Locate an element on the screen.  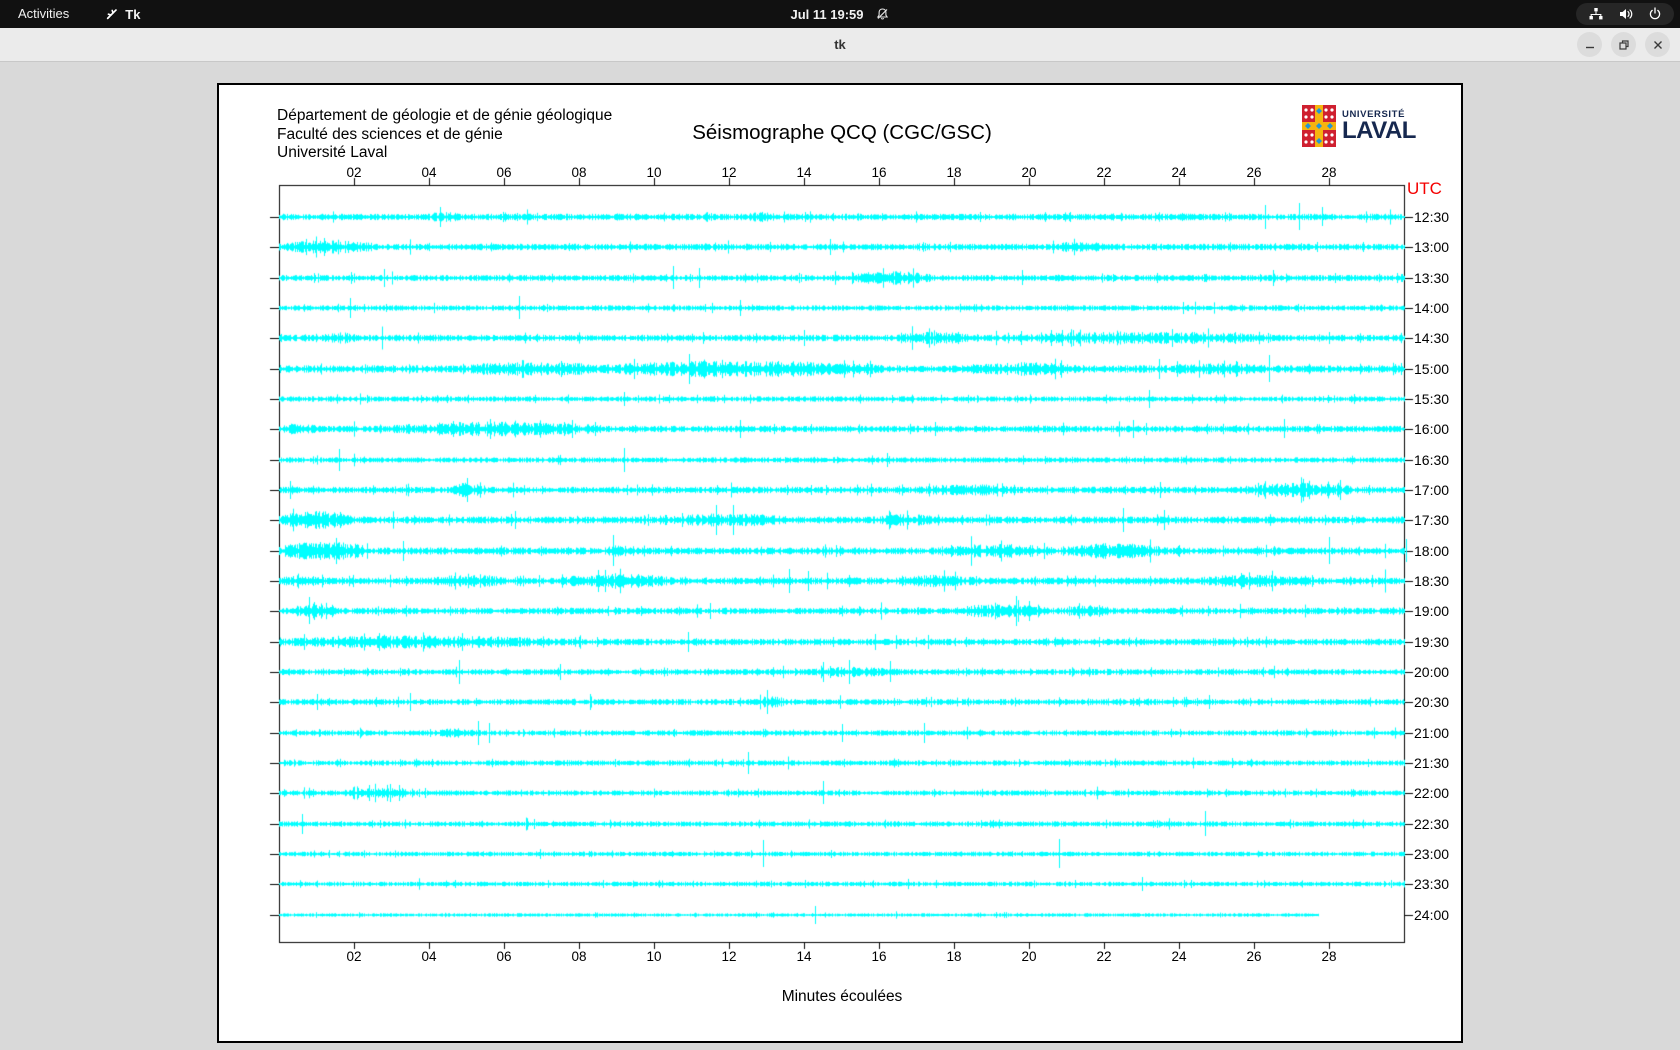
utc-time-label: 17:00 is located at coordinates (1432, 490).